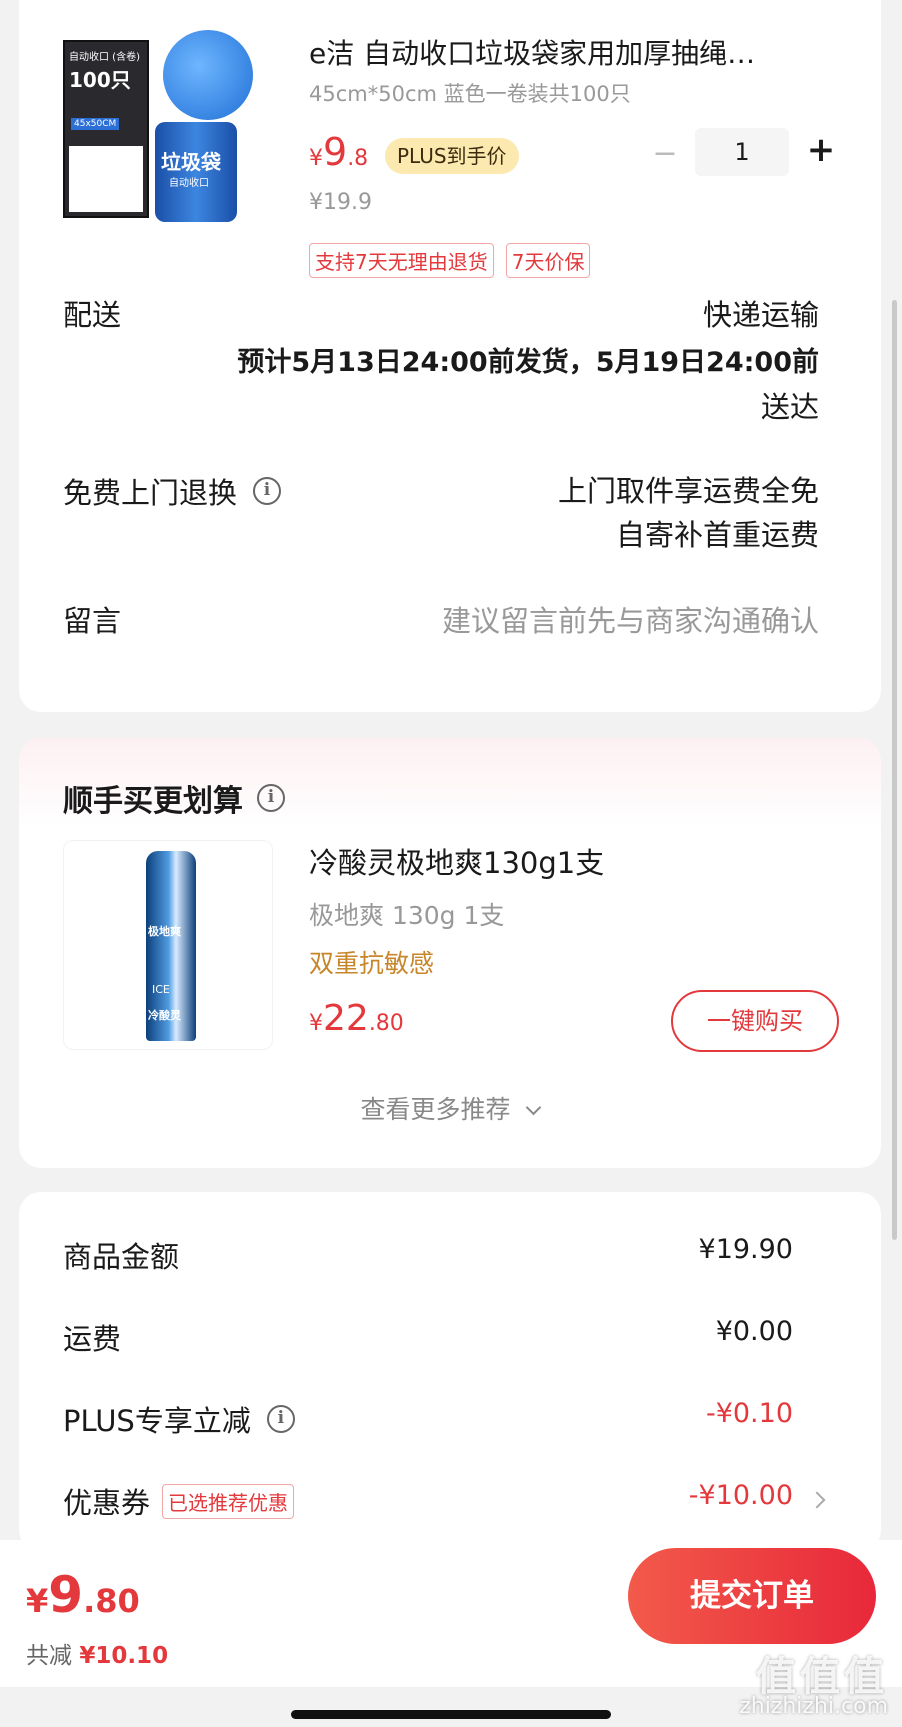 The width and height of the screenshot is (902, 1727). What do you see at coordinates (665, 153) in the screenshot?
I see `quantity-minus-button: −` at bounding box center [665, 153].